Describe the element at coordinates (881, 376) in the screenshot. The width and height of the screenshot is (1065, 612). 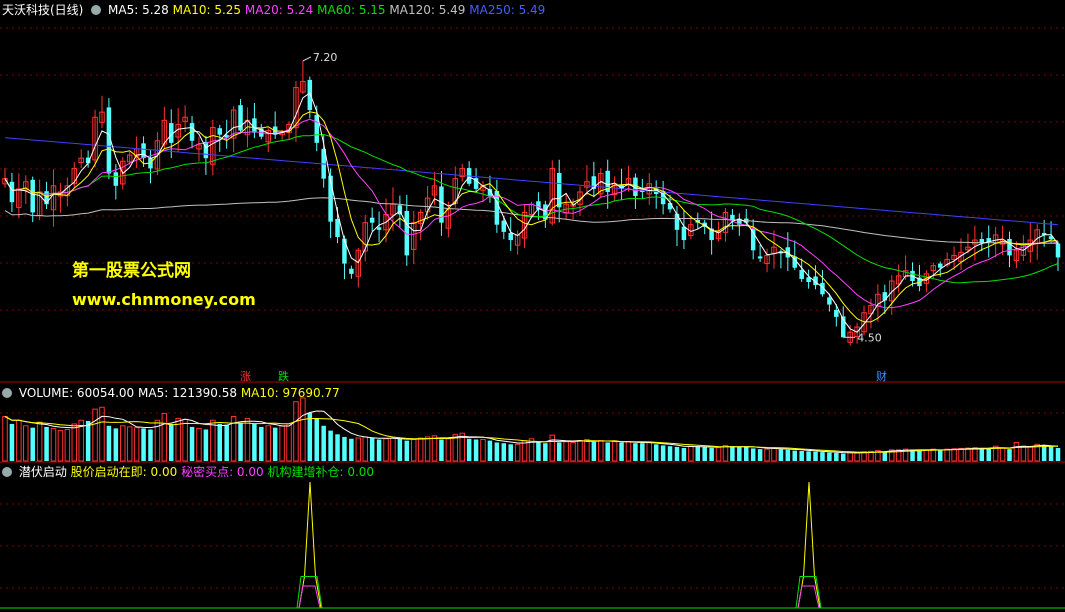
I see `annotation-finance: 财` at that location.